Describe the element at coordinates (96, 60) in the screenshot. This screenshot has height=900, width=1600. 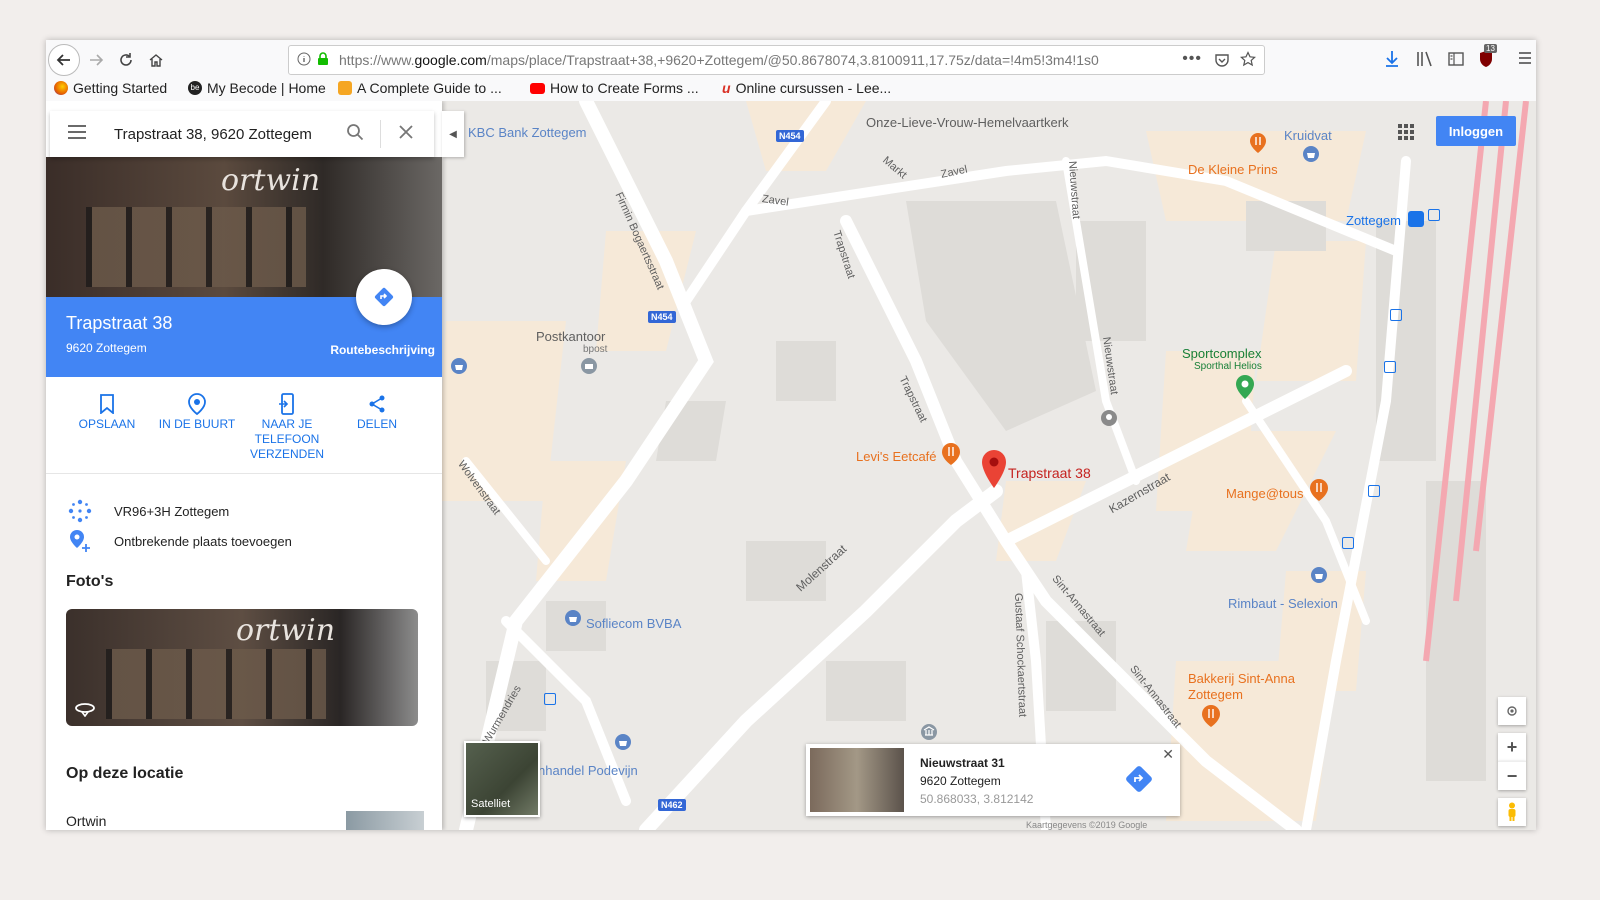
I see `forward-button` at that location.